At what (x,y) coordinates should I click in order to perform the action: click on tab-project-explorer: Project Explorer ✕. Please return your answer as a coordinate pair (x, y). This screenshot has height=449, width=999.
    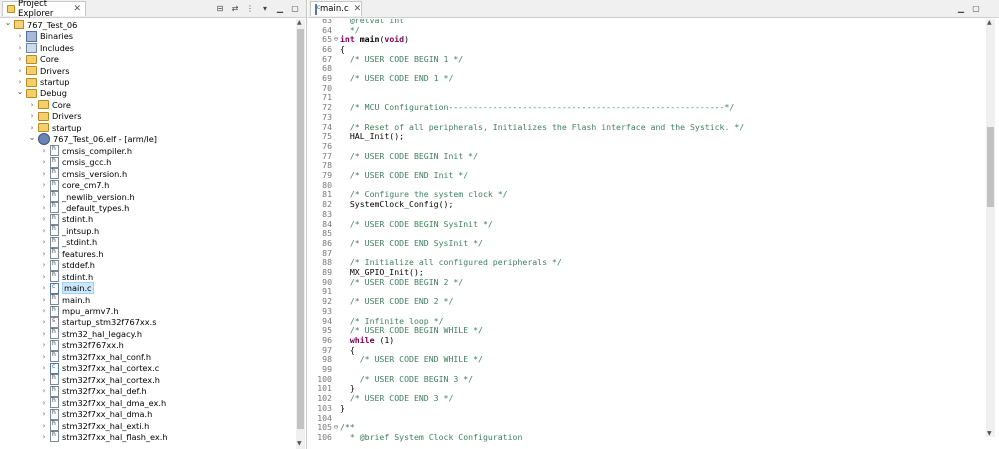
    Looking at the image, I should click on (44, 9).